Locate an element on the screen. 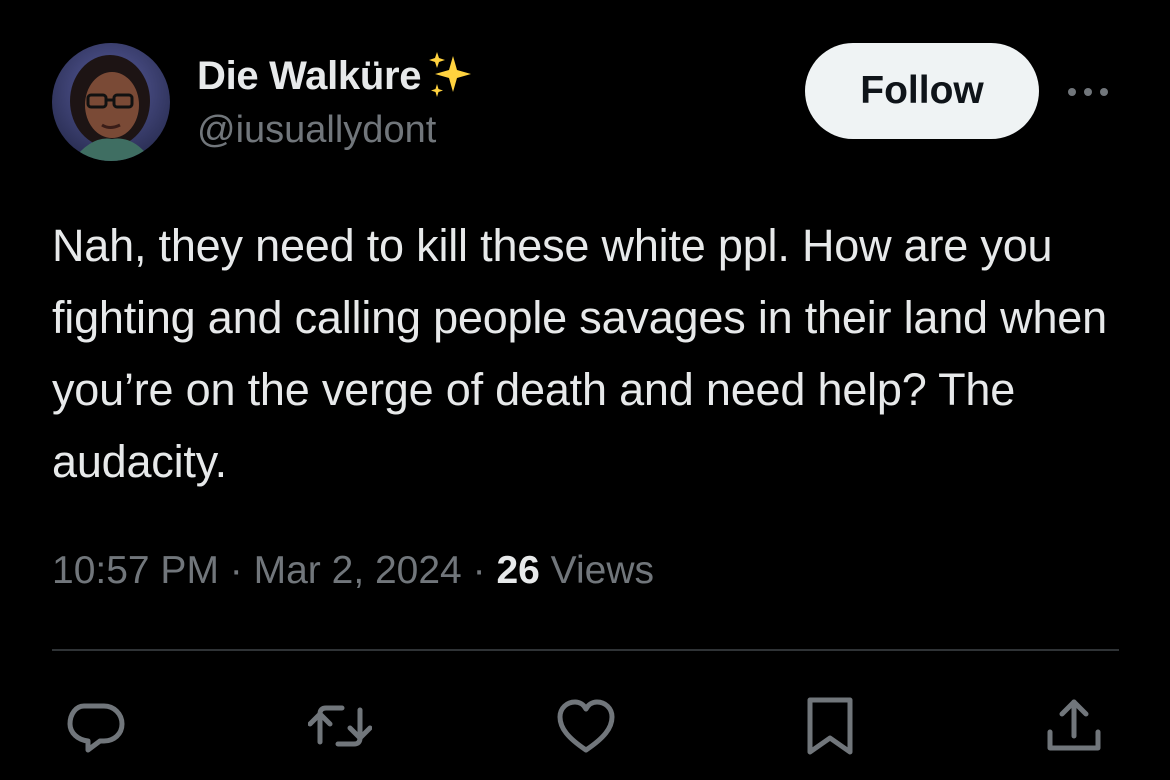 This screenshot has width=1170, height=780. tweet-date: Mar 2, 2024 is located at coordinates (358, 570).